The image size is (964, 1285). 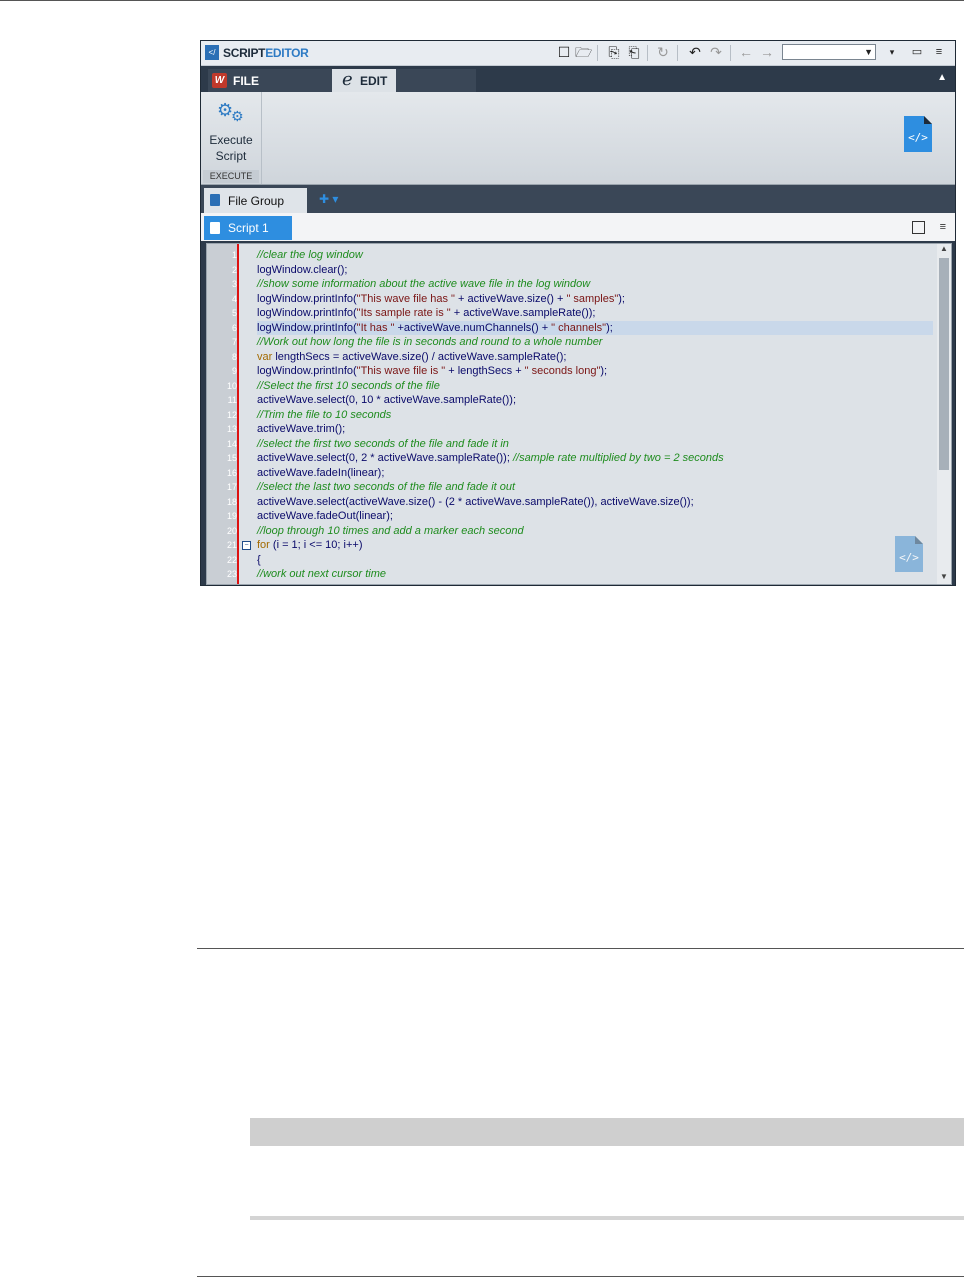 I want to click on execute-script-label: Execute Script, so click(x=231, y=148).